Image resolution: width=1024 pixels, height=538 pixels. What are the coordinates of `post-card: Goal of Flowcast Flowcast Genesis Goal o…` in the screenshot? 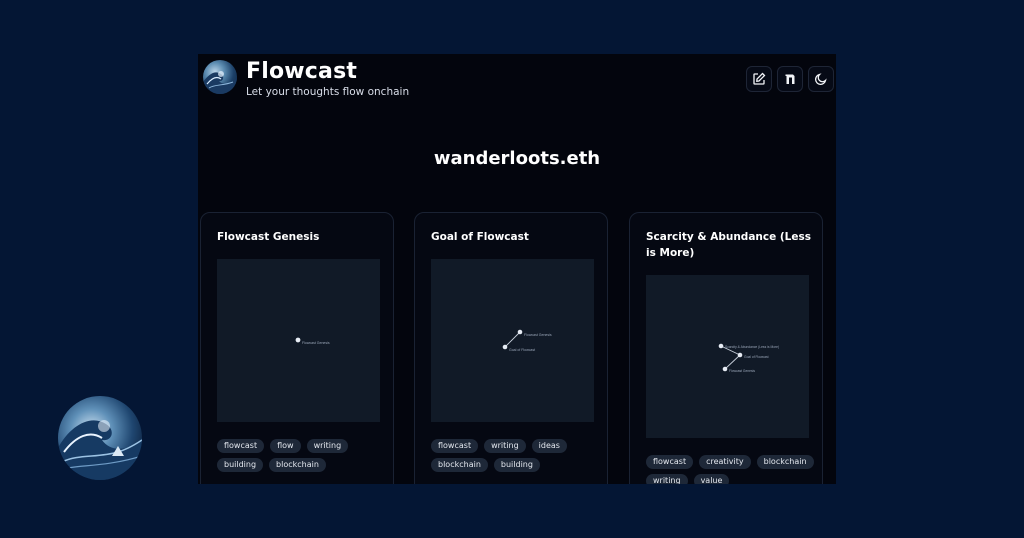 It's located at (511, 348).